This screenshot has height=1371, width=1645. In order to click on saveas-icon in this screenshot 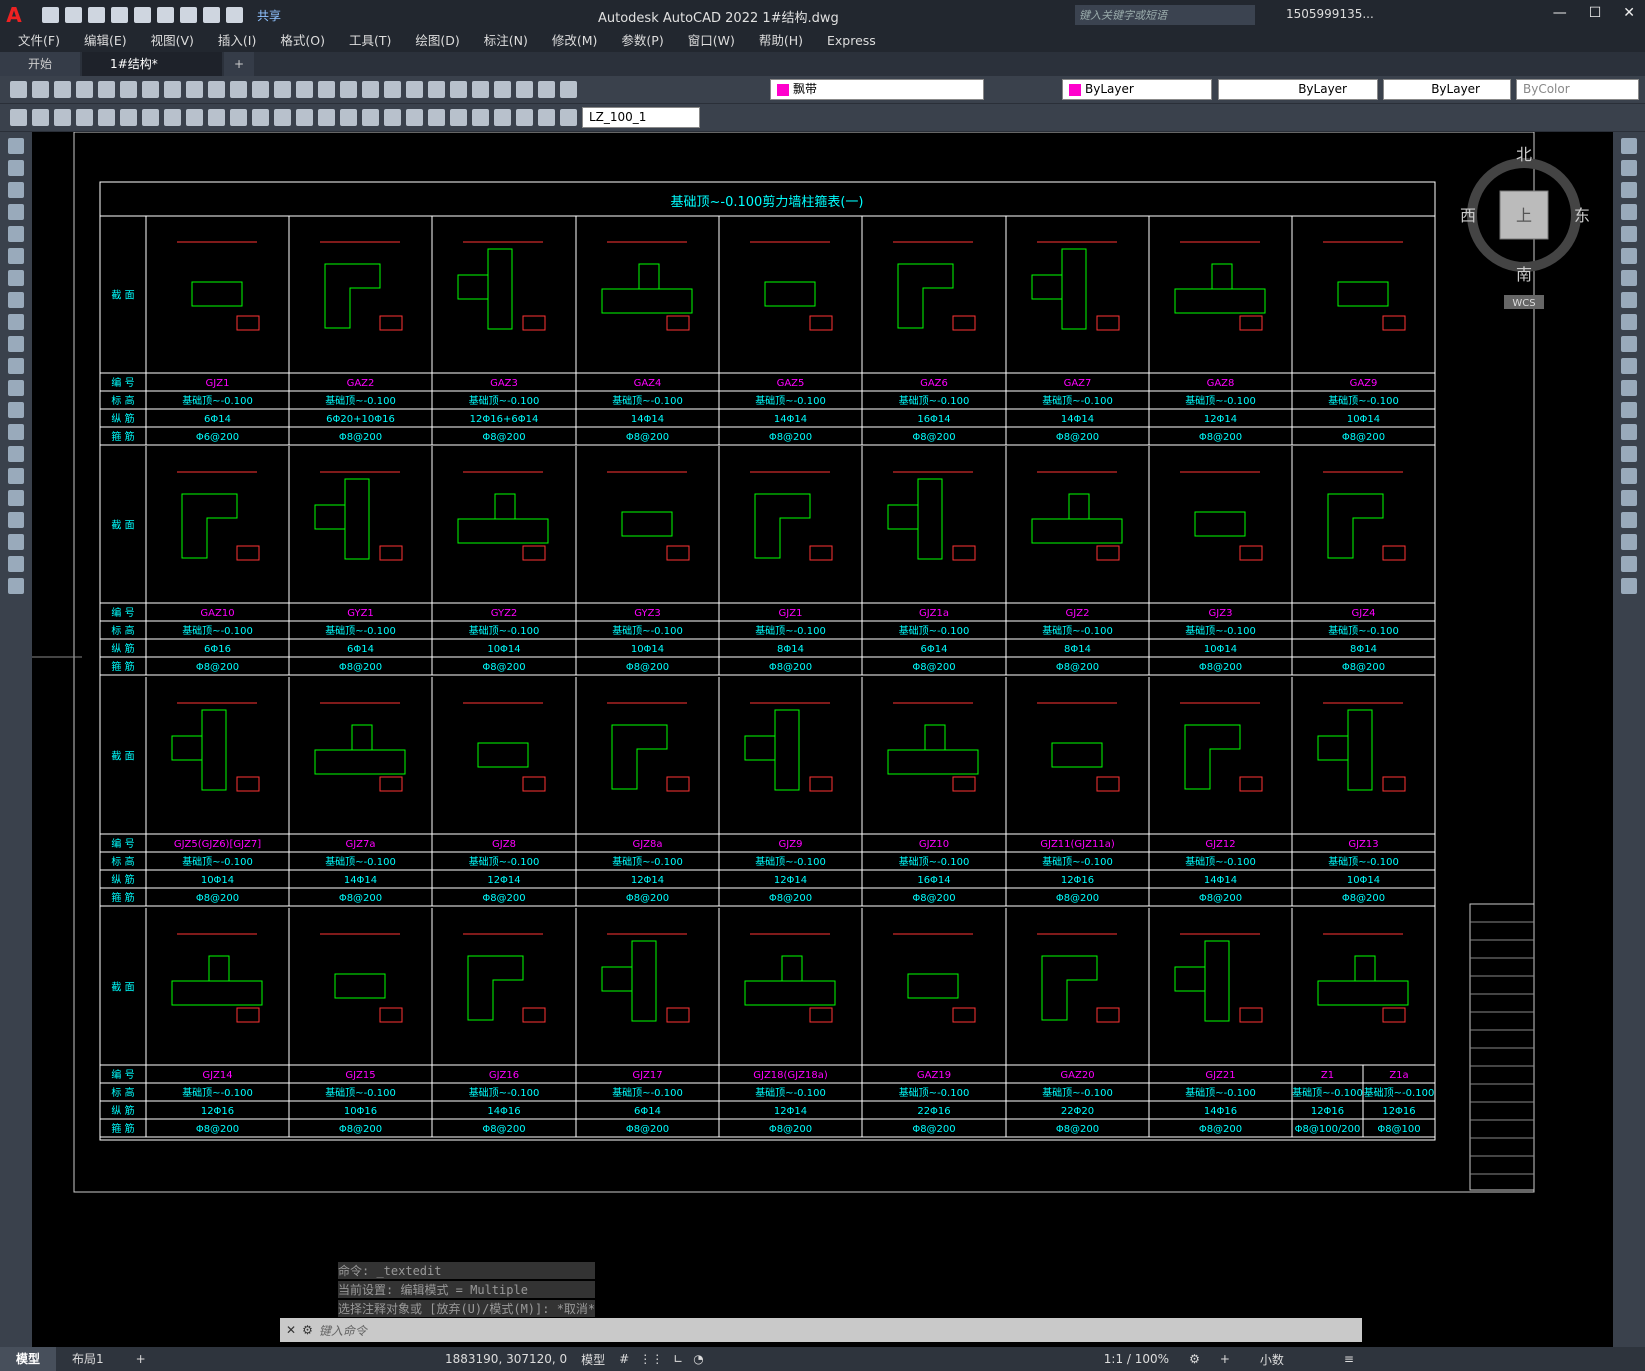, I will do `click(119, 15)`.